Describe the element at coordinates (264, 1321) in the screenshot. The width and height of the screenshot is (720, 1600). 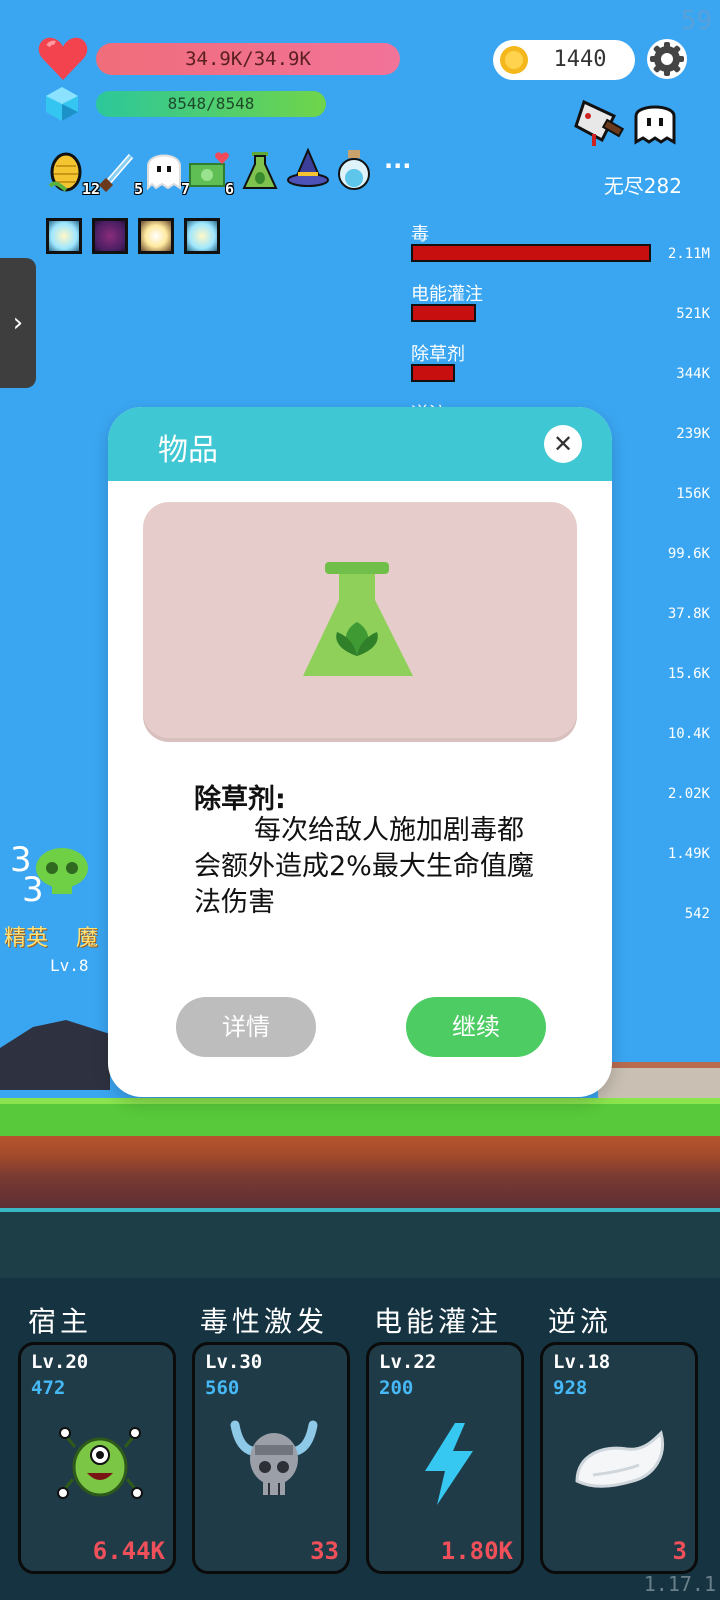
I see `skill-name: 毒性激发` at that location.